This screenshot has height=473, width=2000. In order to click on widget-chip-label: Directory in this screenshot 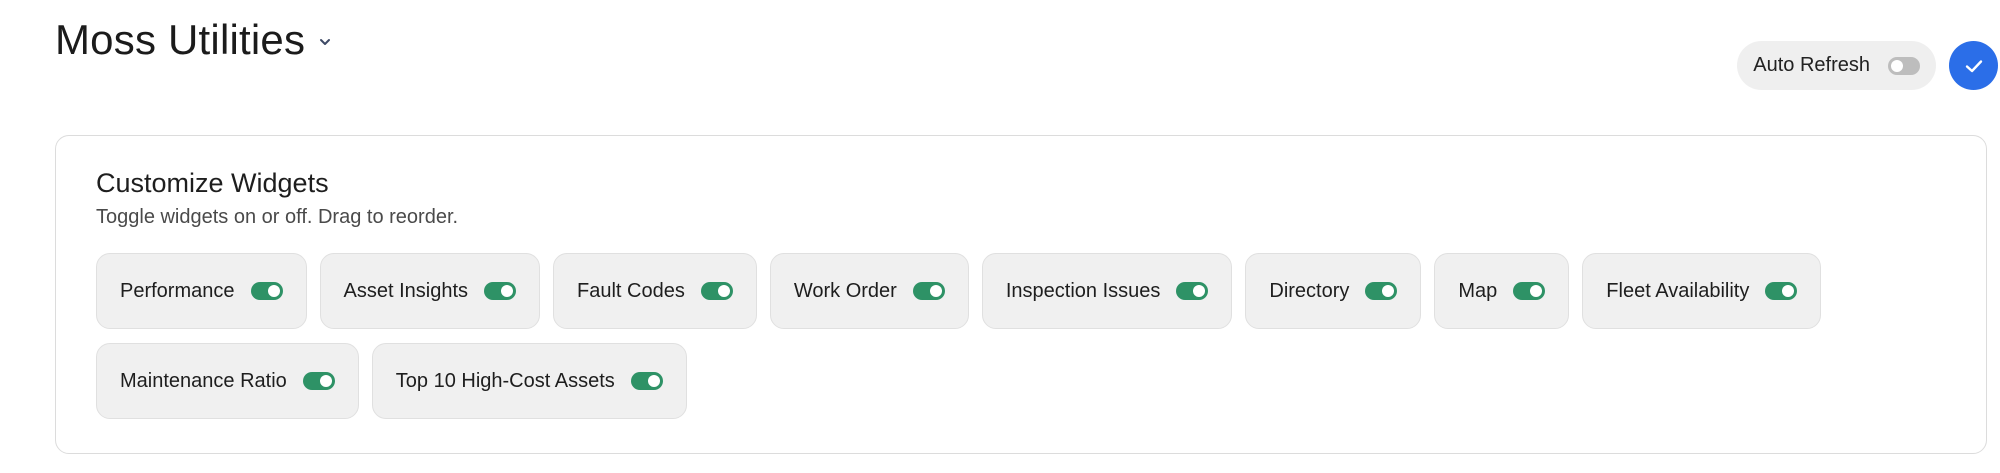, I will do `click(1309, 290)`.